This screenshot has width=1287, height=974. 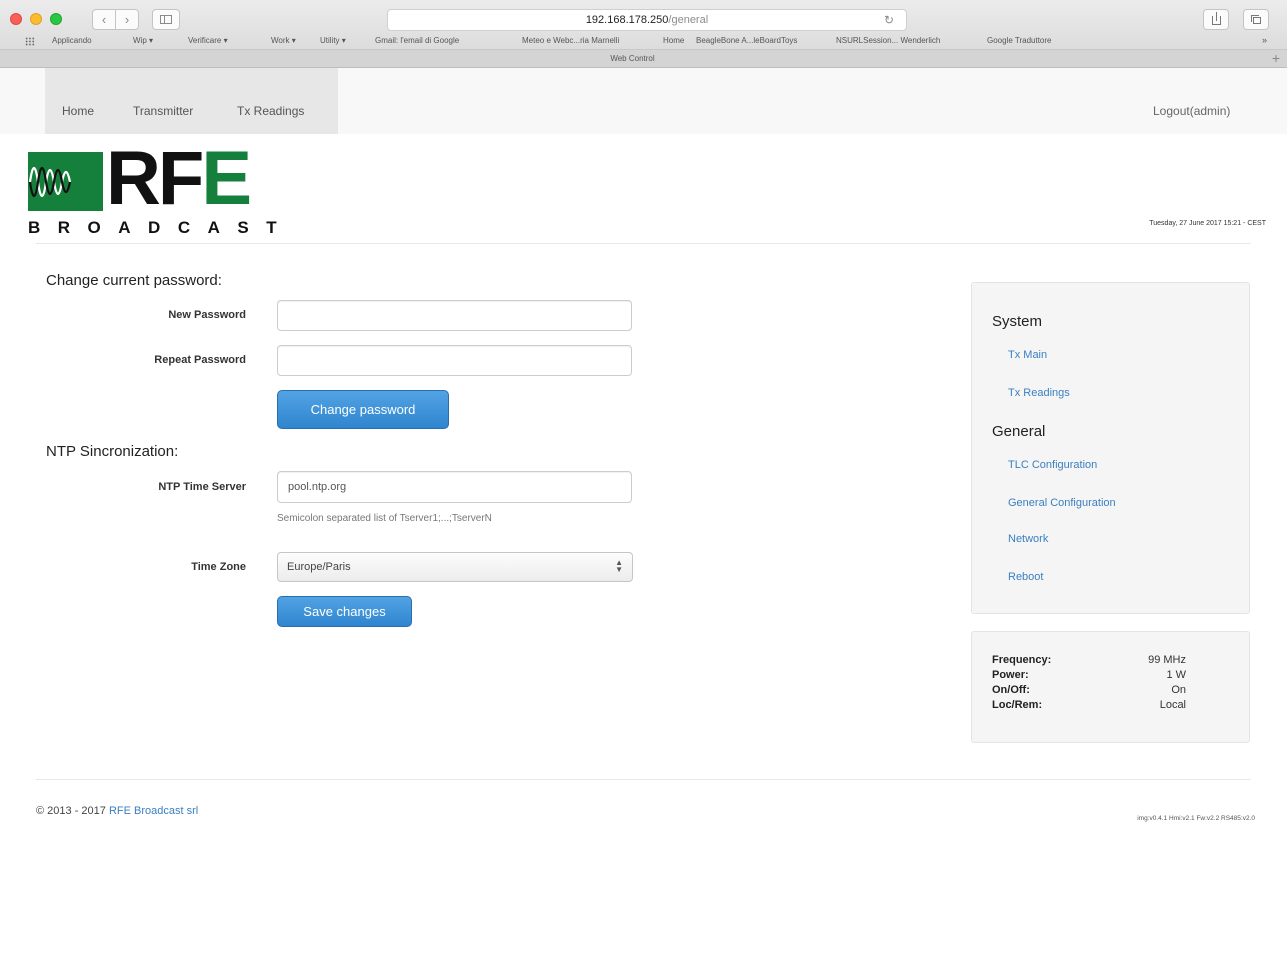 What do you see at coordinates (1276, 59) in the screenshot?
I see `new-tab-button: +` at bounding box center [1276, 59].